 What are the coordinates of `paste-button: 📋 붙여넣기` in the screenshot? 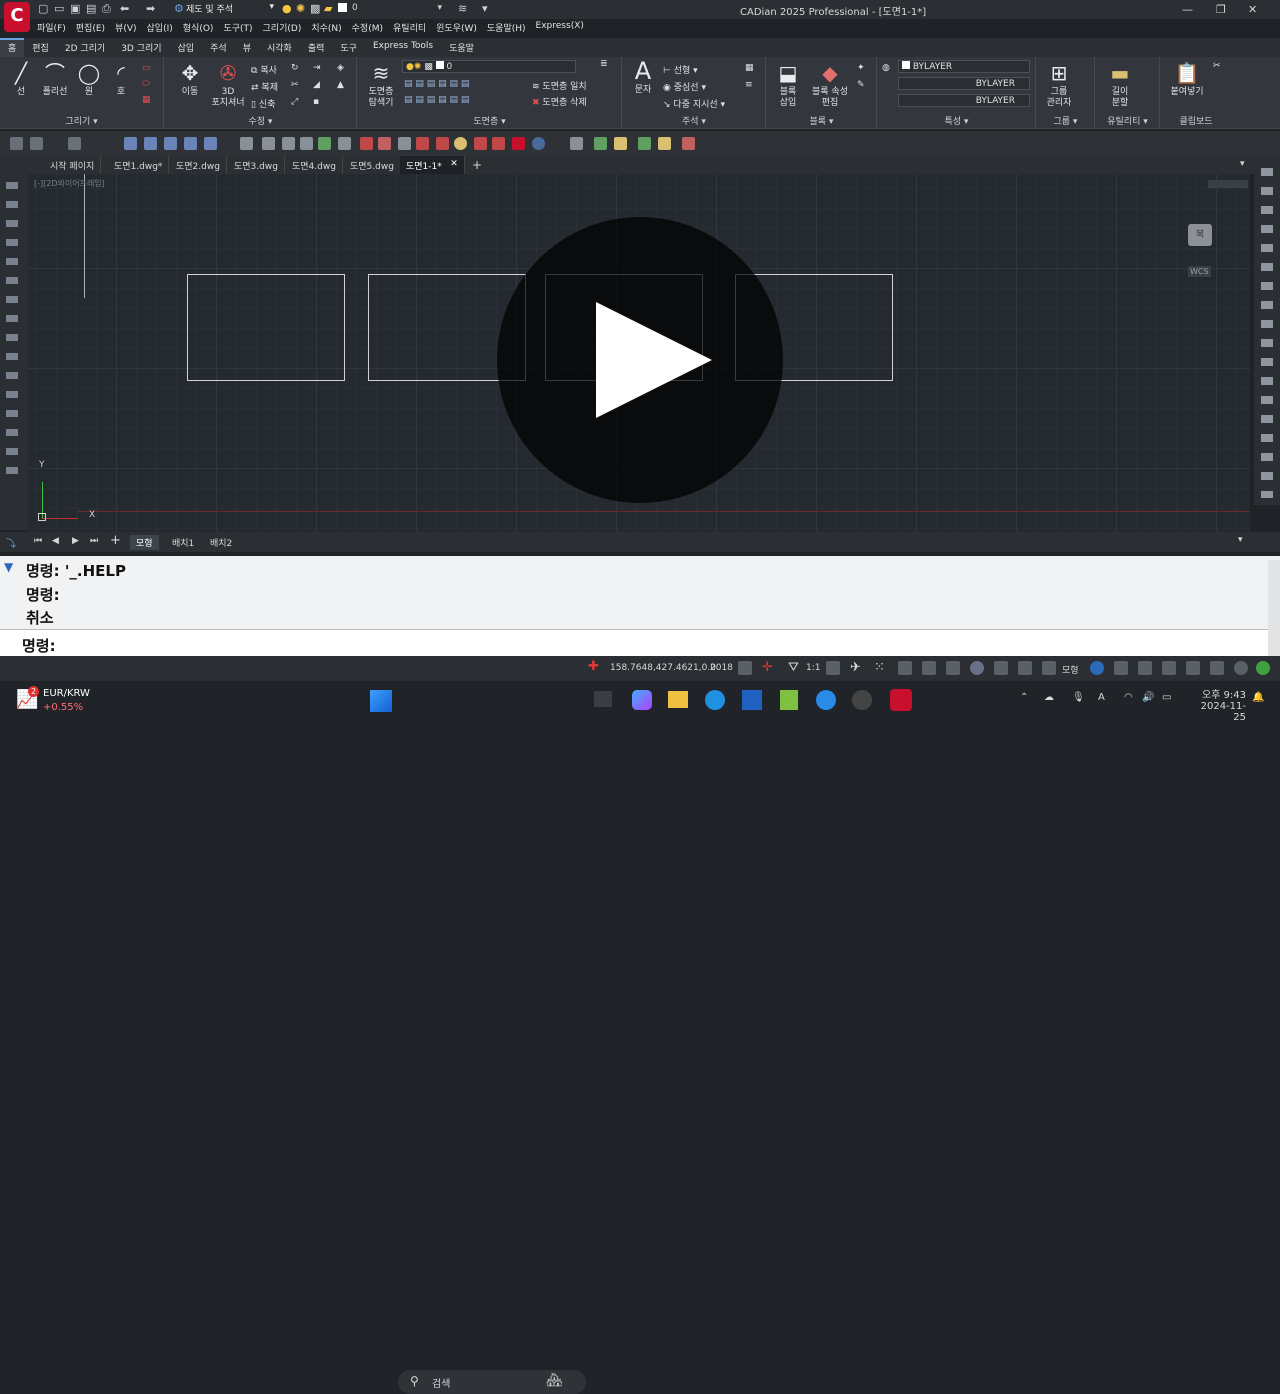 It's located at (1187, 79).